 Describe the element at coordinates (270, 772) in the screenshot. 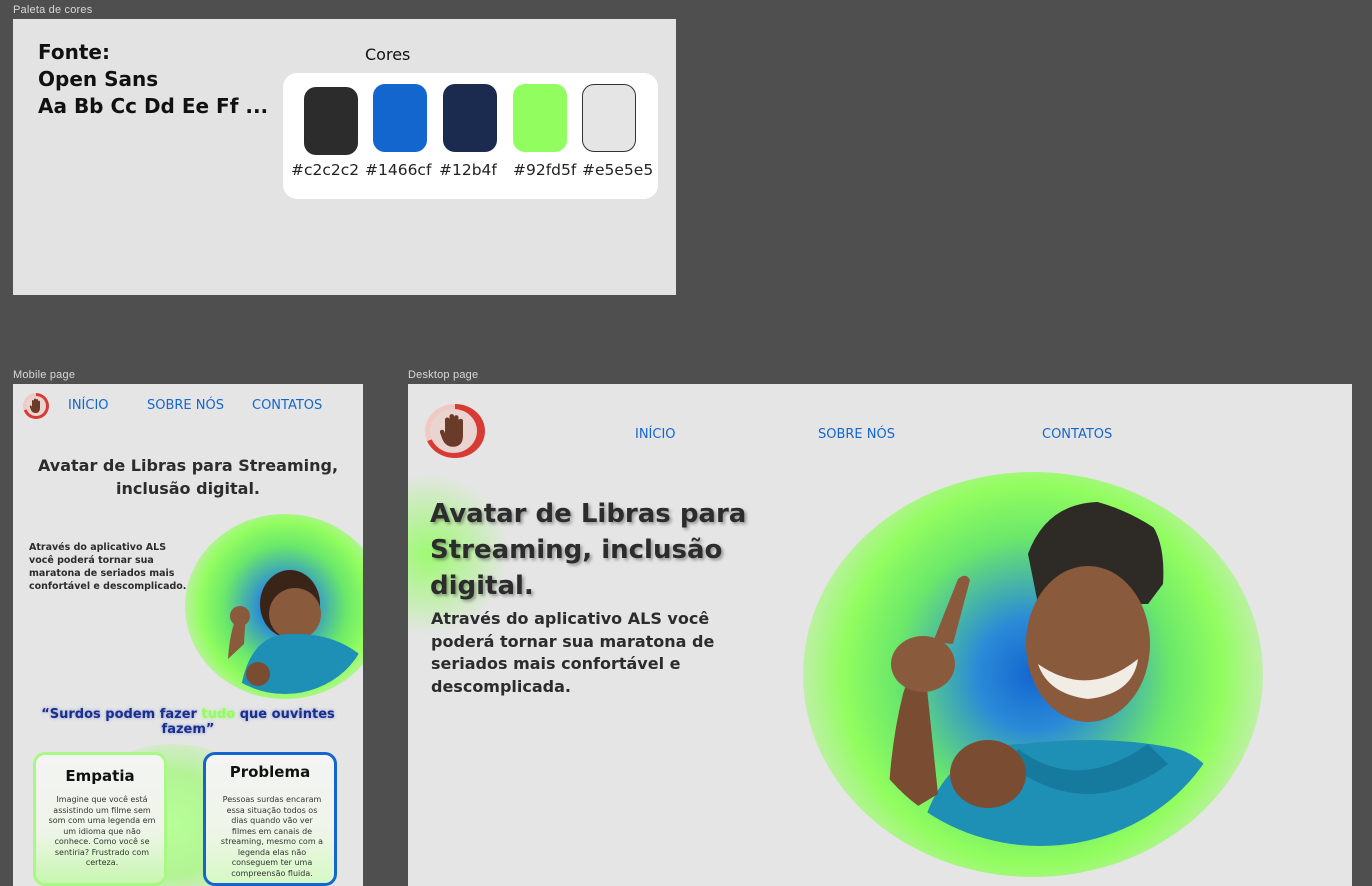

I see `card-problem-title: Problema` at that location.